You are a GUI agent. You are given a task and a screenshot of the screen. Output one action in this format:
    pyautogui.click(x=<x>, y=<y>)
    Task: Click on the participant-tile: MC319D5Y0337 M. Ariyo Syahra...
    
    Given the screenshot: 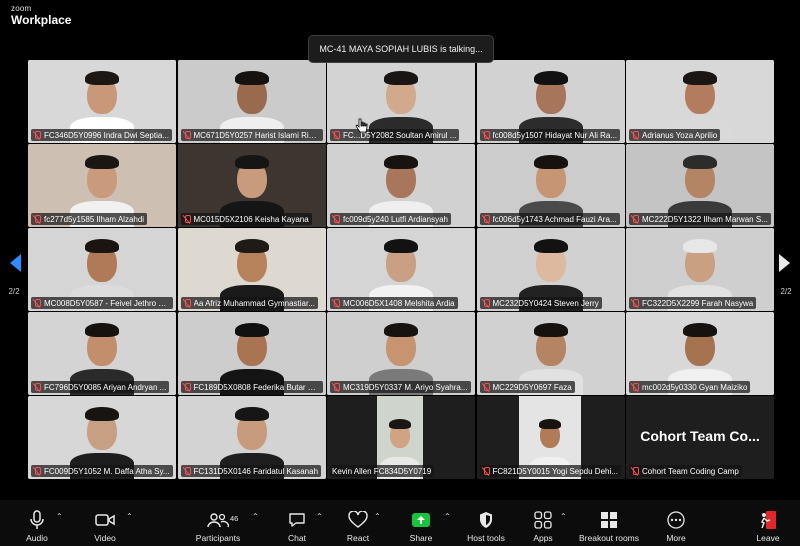 What is the action you would take?
    pyautogui.click(x=401, y=353)
    